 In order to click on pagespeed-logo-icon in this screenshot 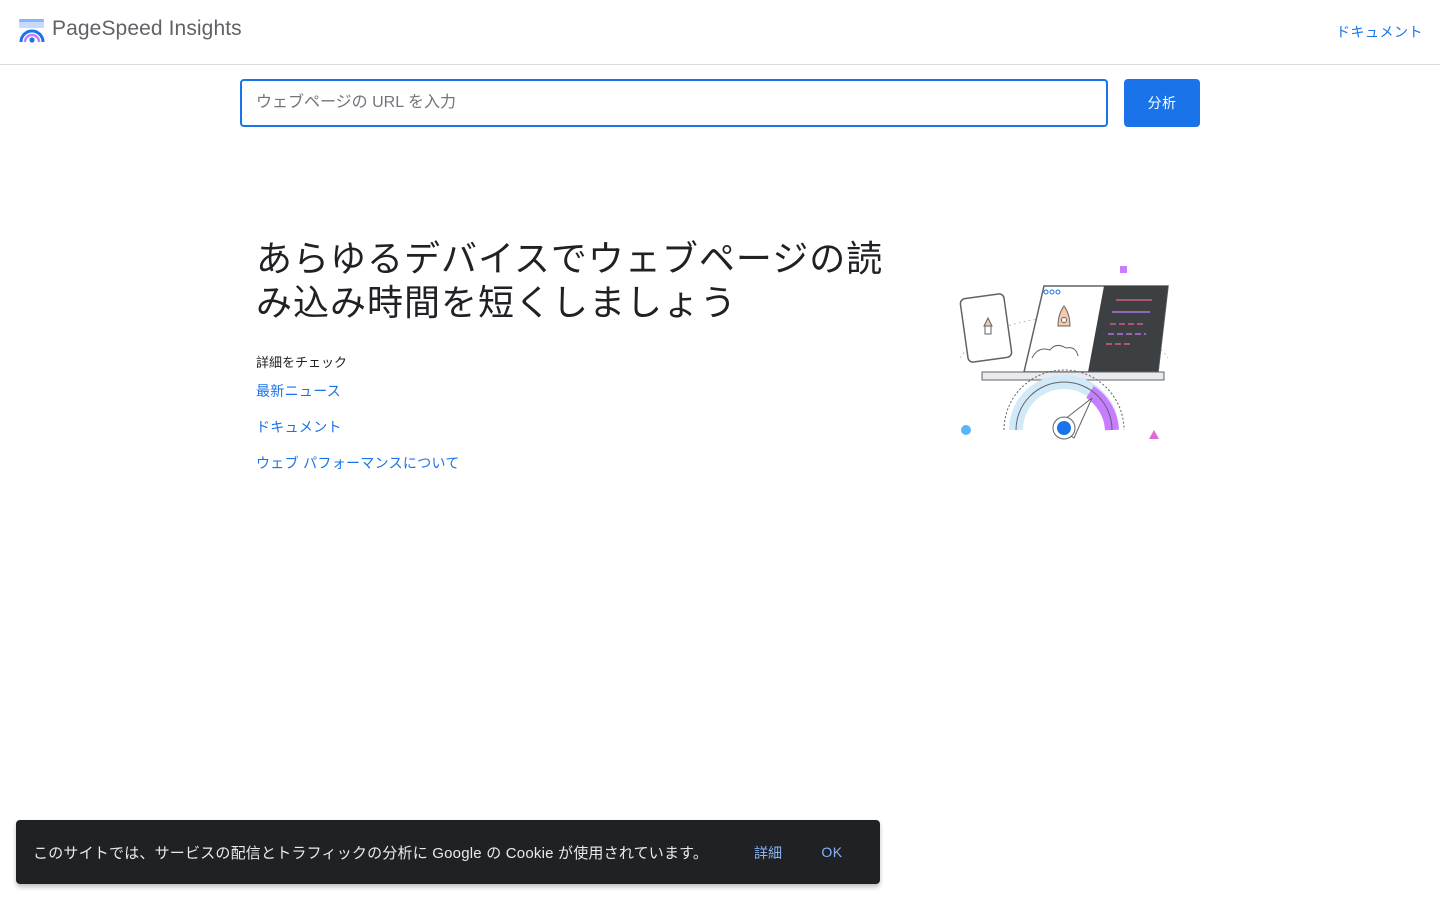, I will do `click(32, 31)`.